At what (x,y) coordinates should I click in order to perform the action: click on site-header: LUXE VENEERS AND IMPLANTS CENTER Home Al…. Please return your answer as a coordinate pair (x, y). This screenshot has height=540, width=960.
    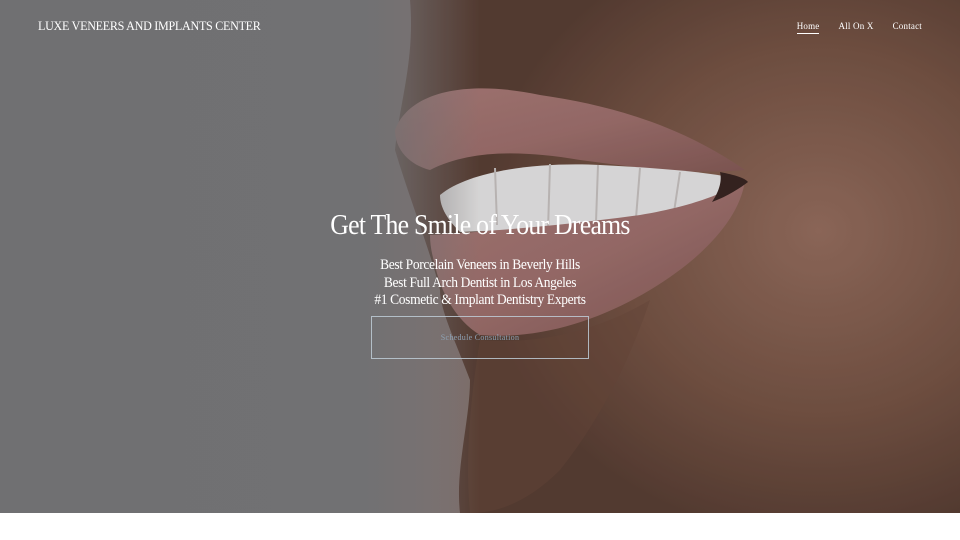
    Looking at the image, I should click on (480, 28).